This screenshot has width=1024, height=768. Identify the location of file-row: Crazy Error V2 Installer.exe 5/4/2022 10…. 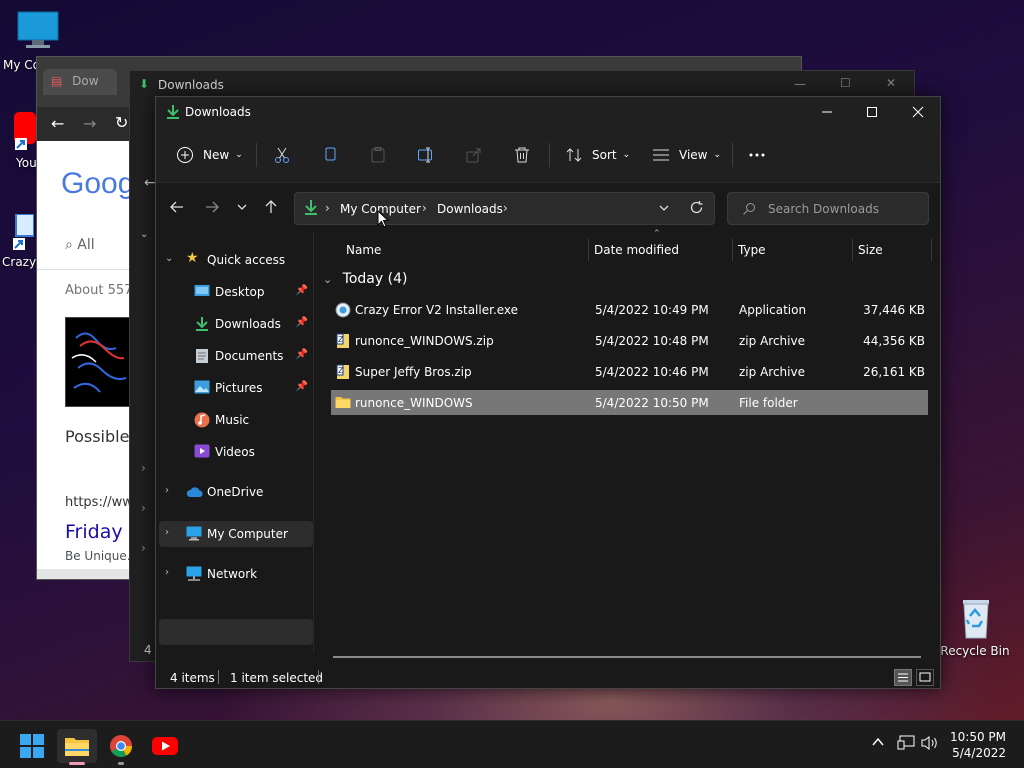
(629, 309).